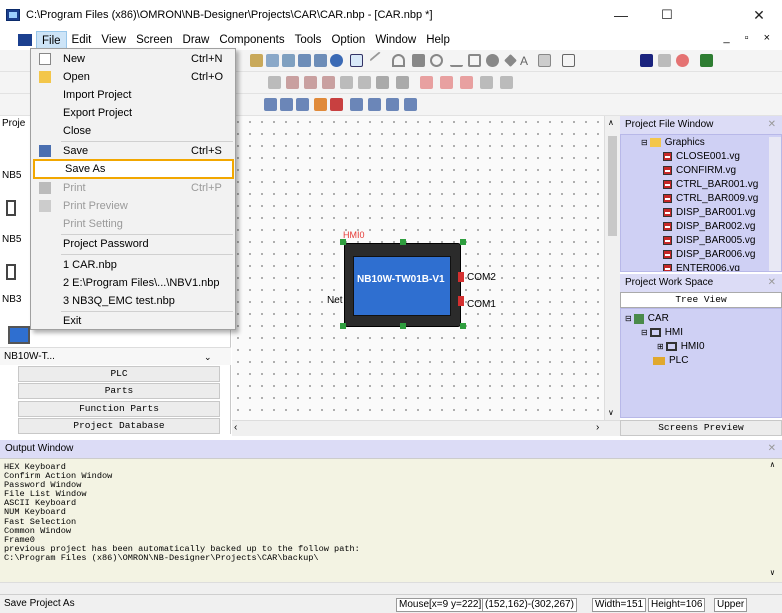 This screenshot has height=613, width=782. I want to click on file-item: DISP_BAR006.vg, so click(709, 254).